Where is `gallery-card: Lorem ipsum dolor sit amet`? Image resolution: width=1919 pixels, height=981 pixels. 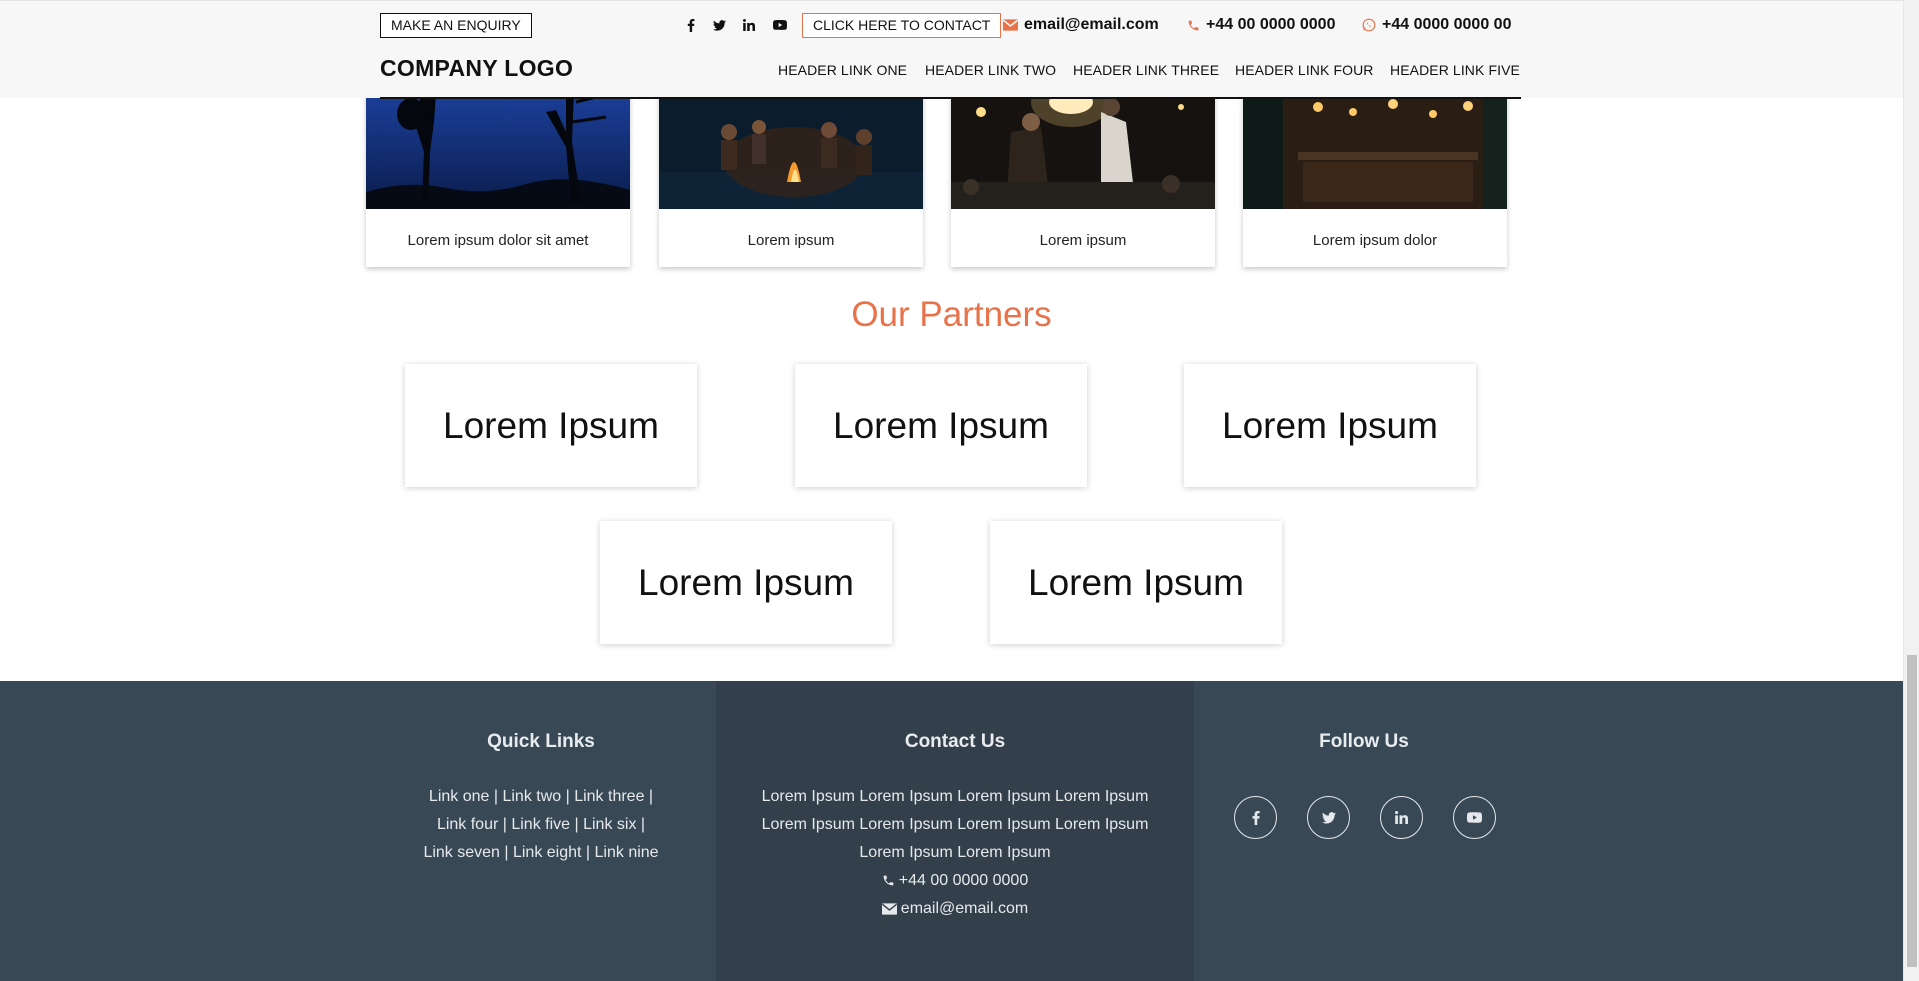 gallery-card: Lorem ipsum dolor sit amet is located at coordinates (498, 179).